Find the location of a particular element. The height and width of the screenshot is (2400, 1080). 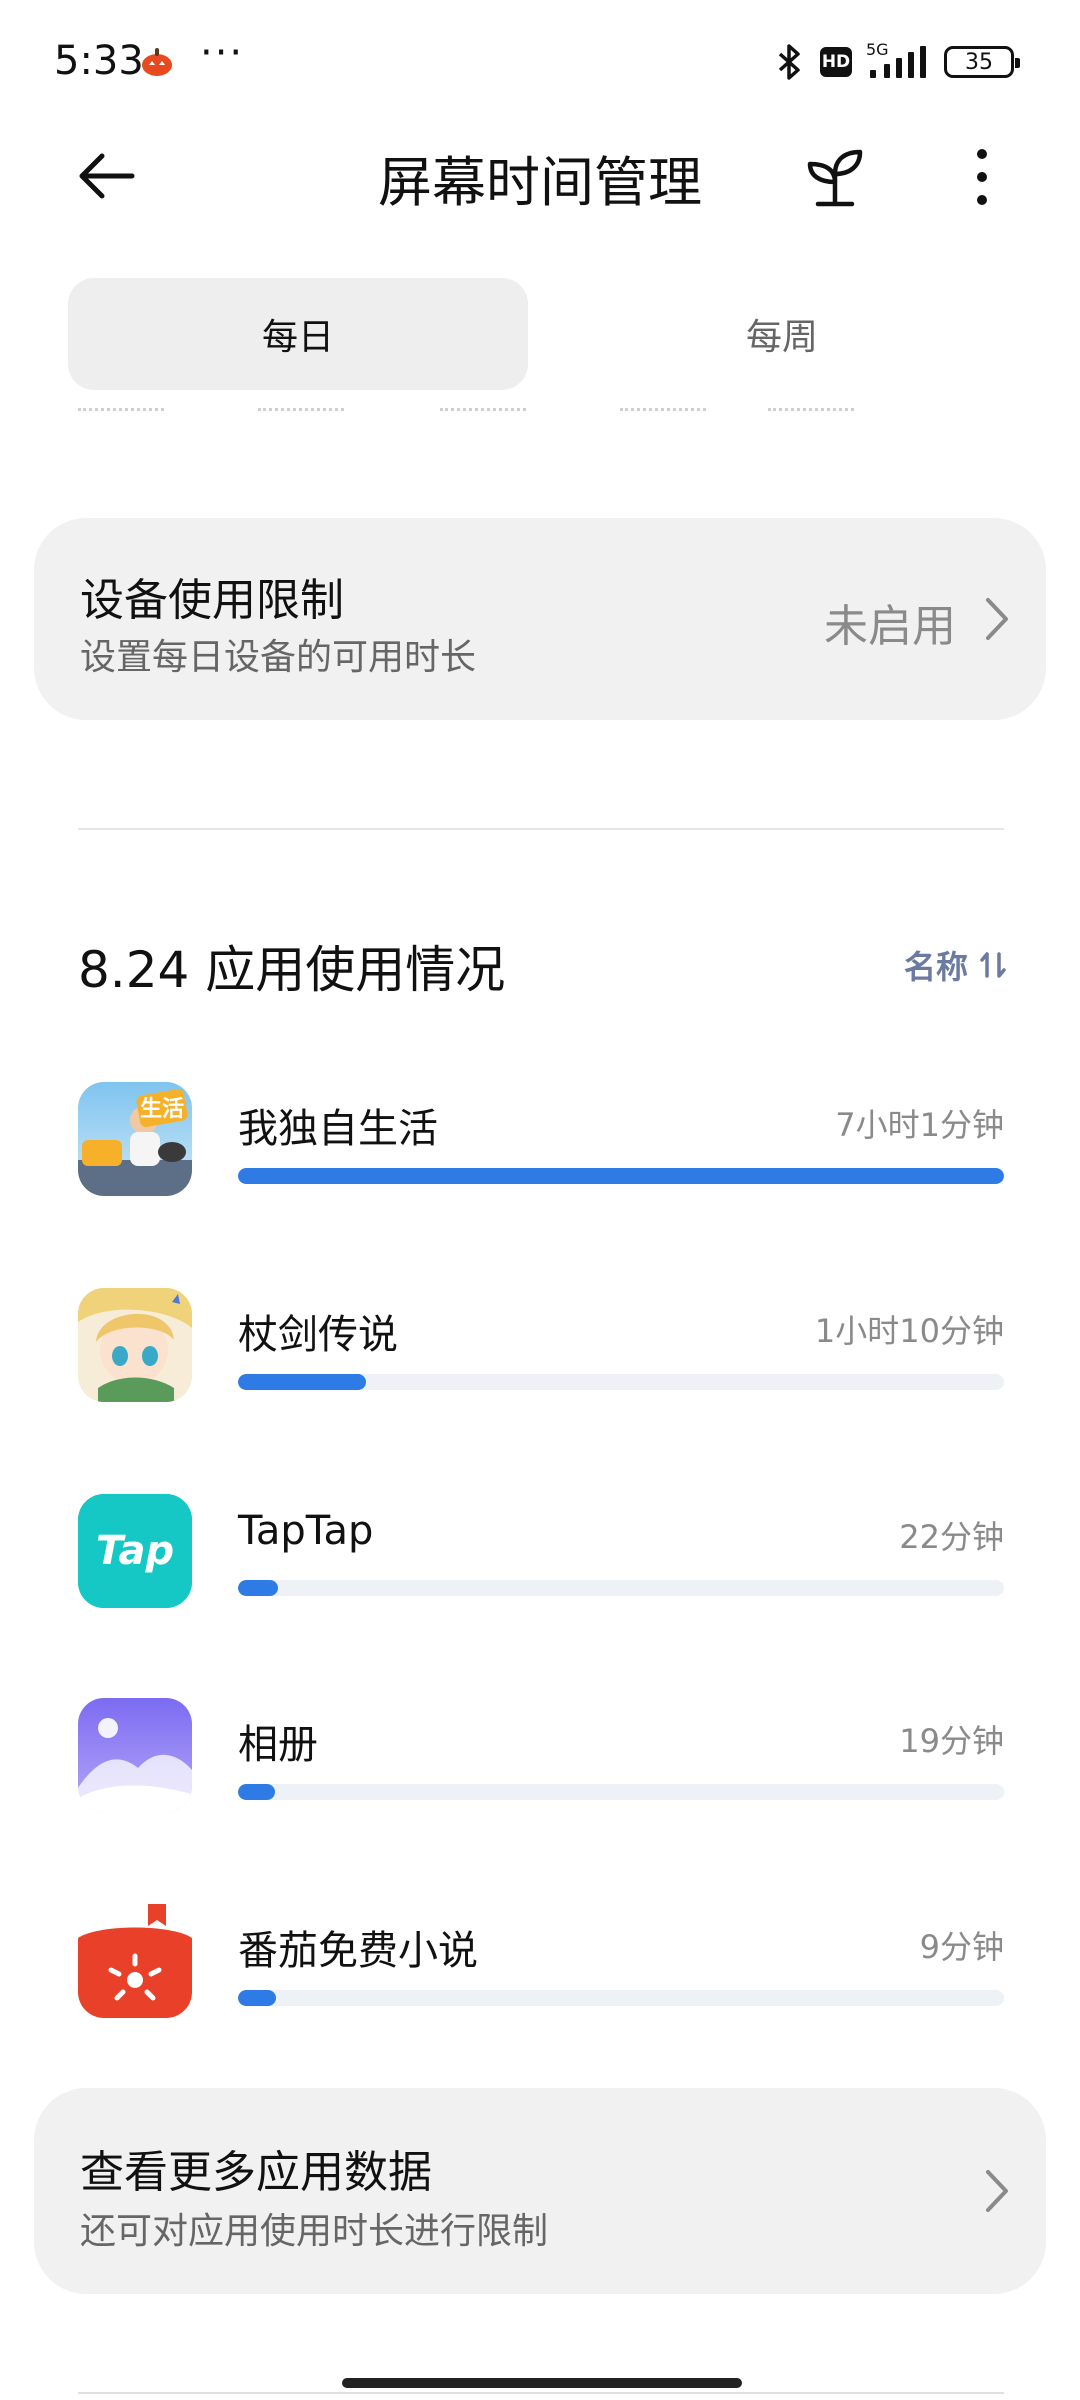

sort-by-name-button: 名称 is located at coordinates (955, 965).